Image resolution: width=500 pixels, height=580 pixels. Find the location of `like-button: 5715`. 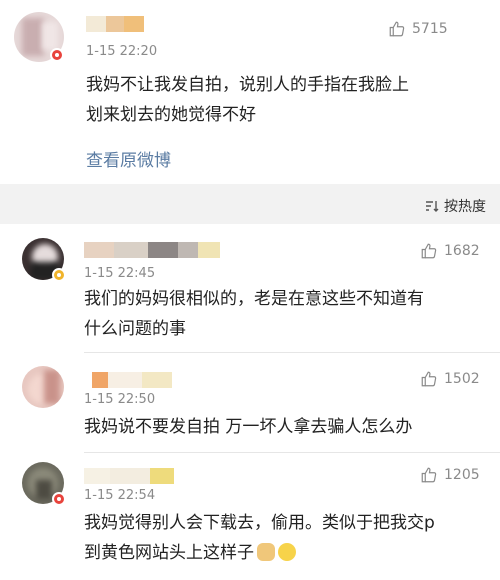

like-button: 5715 is located at coordinates (418, 29).